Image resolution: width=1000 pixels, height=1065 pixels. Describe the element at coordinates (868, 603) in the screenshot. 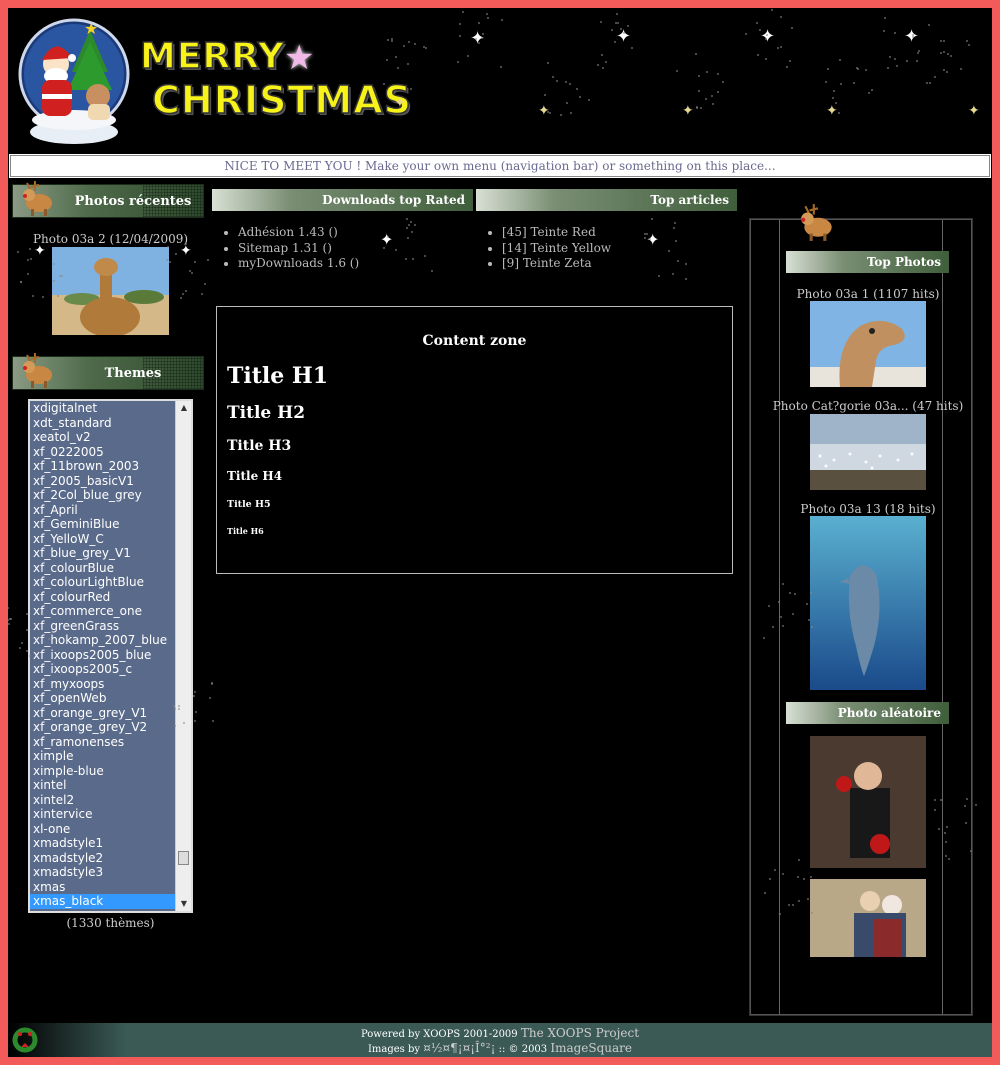

I see `top-photo-dolphin` at that location.